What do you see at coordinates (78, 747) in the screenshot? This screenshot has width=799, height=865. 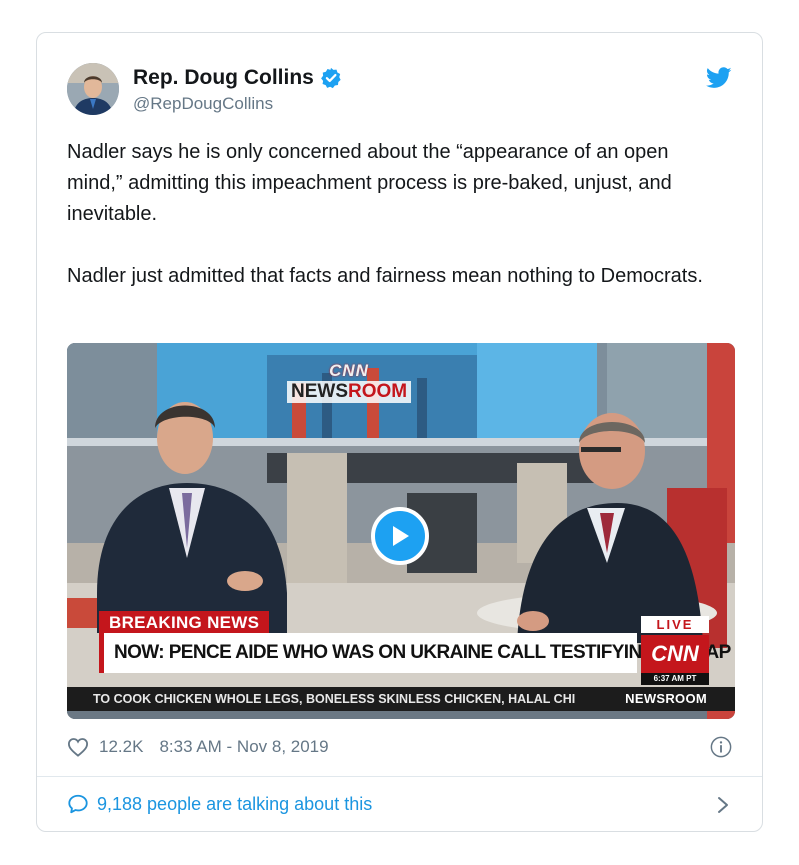 I see `heart-icon` at bounding box center [78, 747].